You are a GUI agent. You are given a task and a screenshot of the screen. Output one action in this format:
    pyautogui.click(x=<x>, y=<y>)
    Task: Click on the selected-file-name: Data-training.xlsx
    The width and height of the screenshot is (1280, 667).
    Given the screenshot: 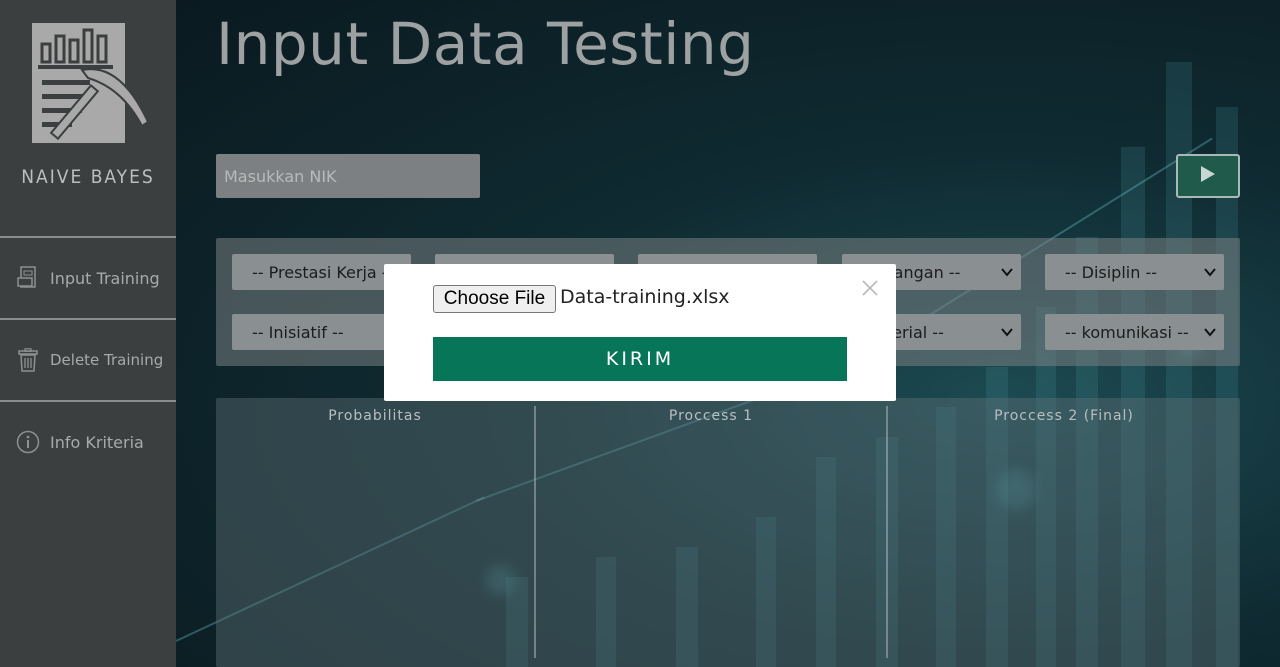 What is the action you would take?
    pyautogui.click(x=645, y=297)
    